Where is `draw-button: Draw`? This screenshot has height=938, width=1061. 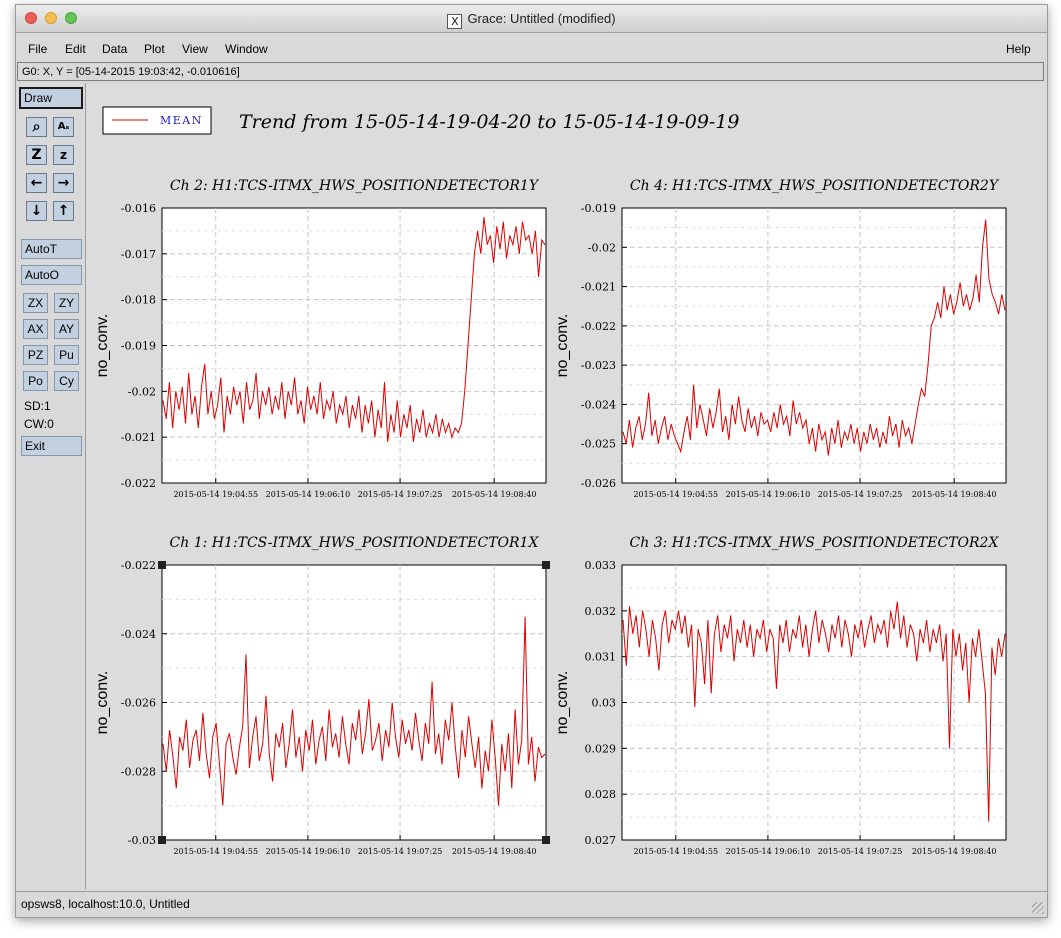
draw-button: Draw is located at coordinates (51, 98).